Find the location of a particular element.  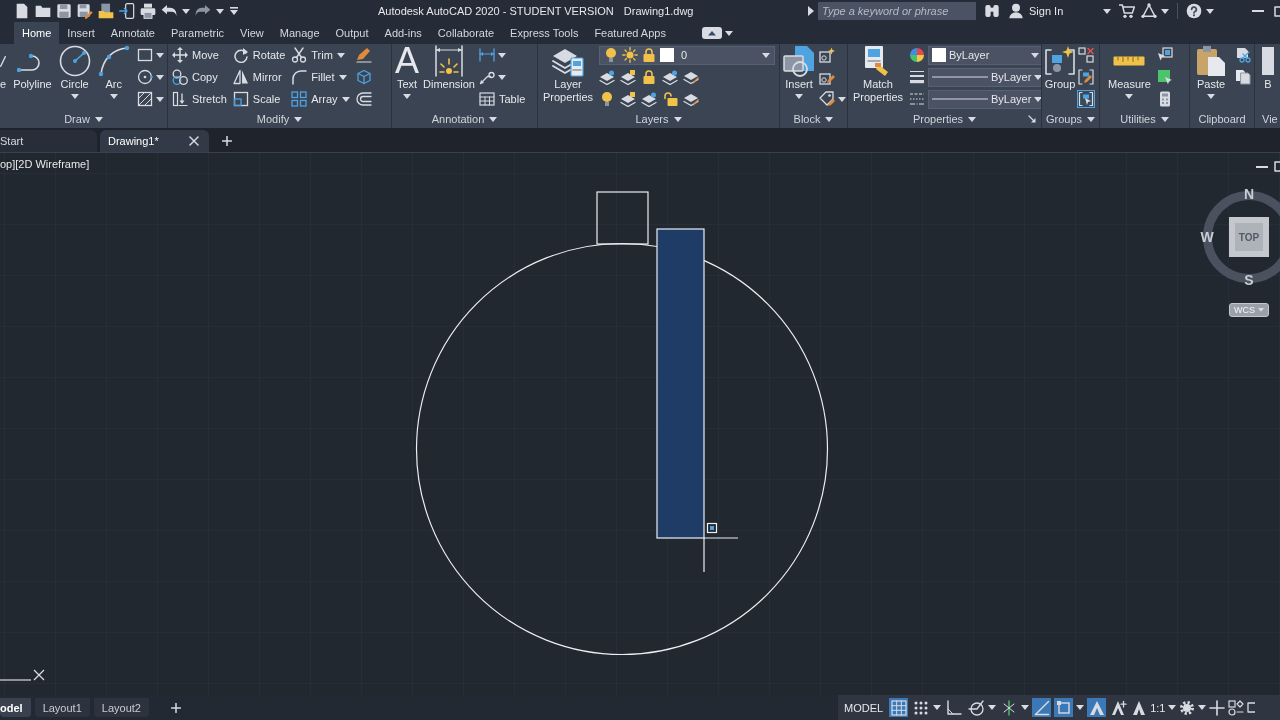

object-snap-tracking-toggle is located at coordinates (1042, 707).